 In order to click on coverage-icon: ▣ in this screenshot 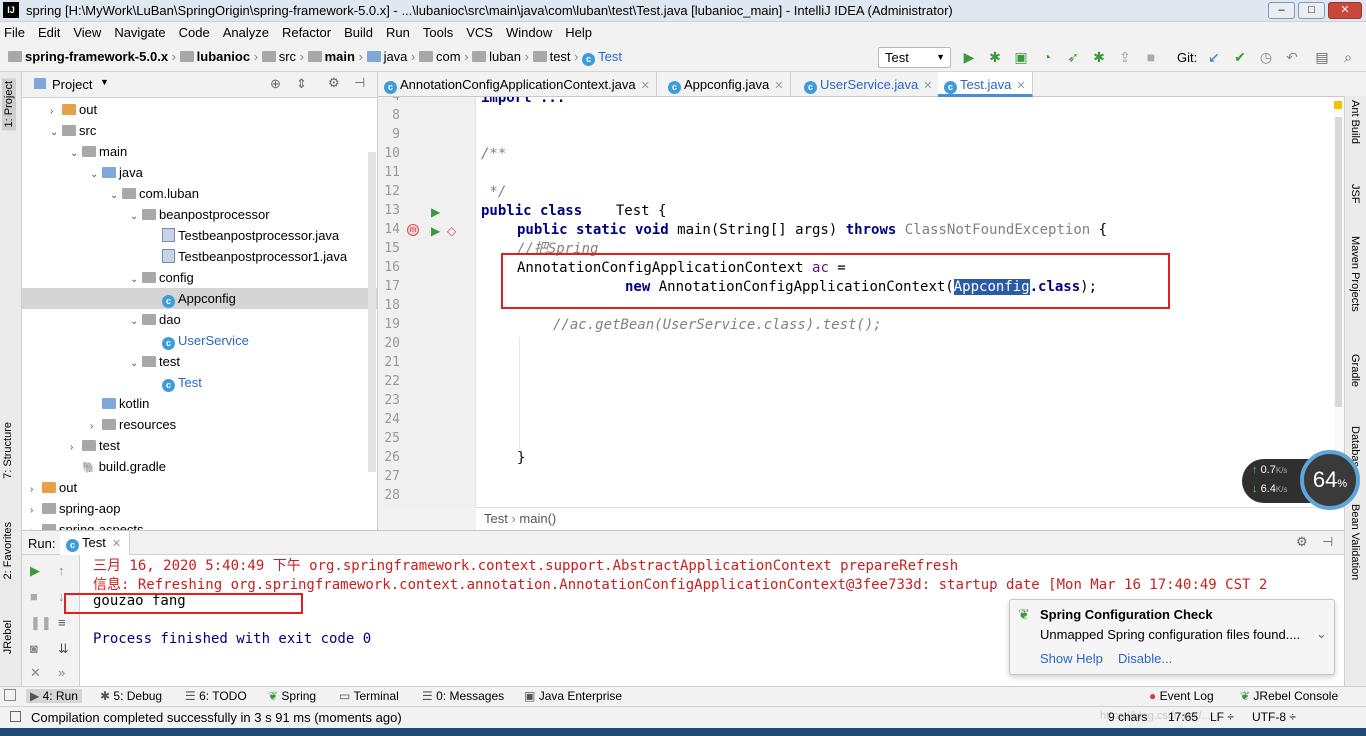, I will do `click(1021, 57)`.